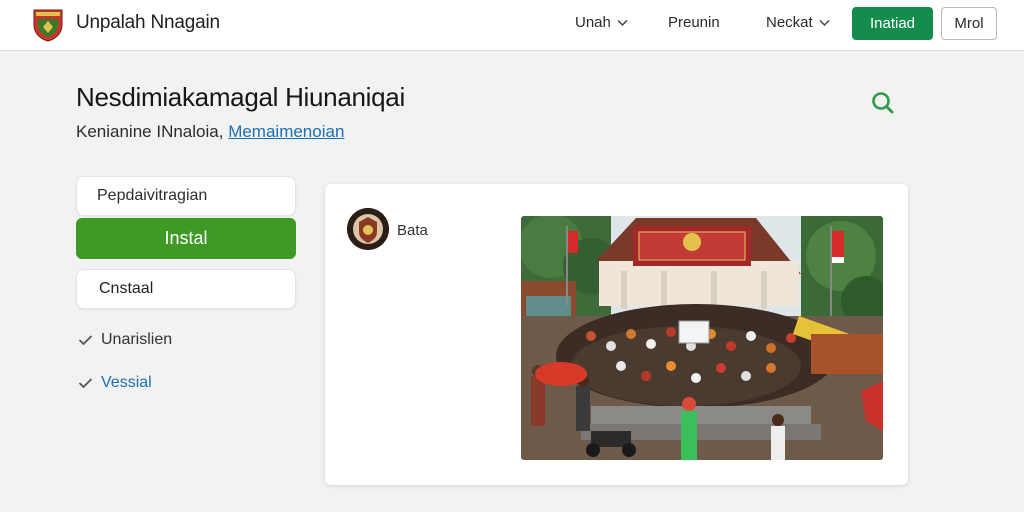  What do you see at coordinates (412, 230) in the screenshot?
I see `post-author: Bata` at bounding box center [412, 230].